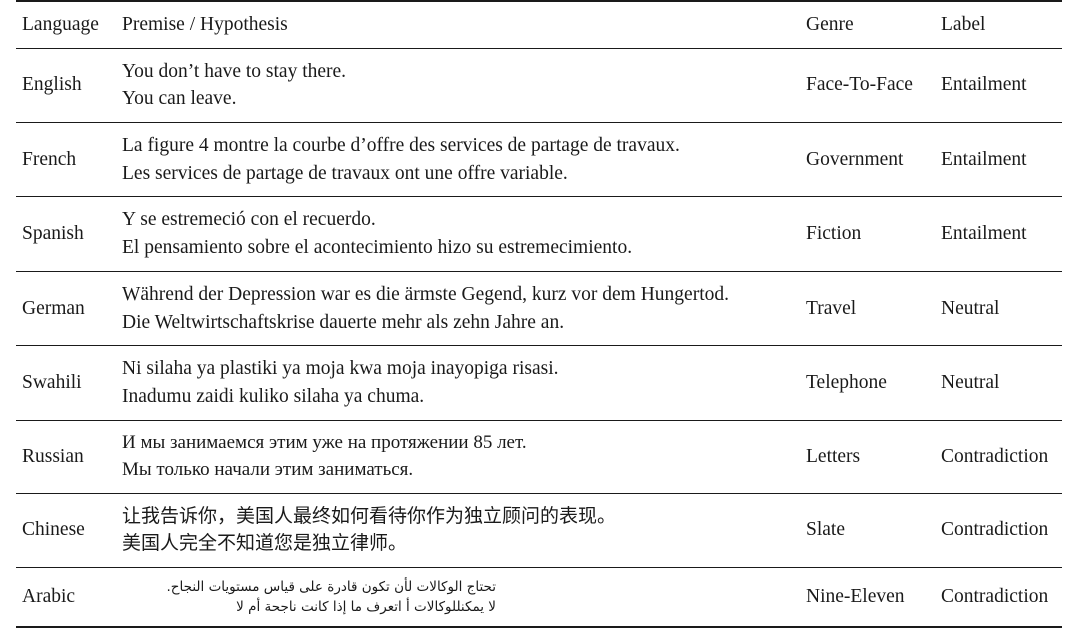  I want to click on cell-language: English, so click(64, 86).